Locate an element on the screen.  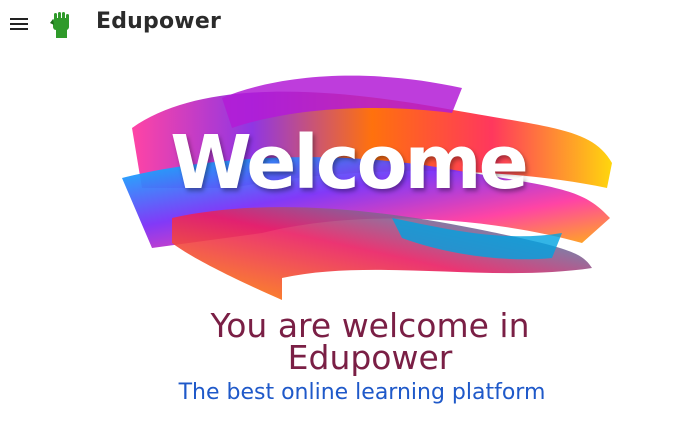
menu-icon is located at coordinates (20, 24).